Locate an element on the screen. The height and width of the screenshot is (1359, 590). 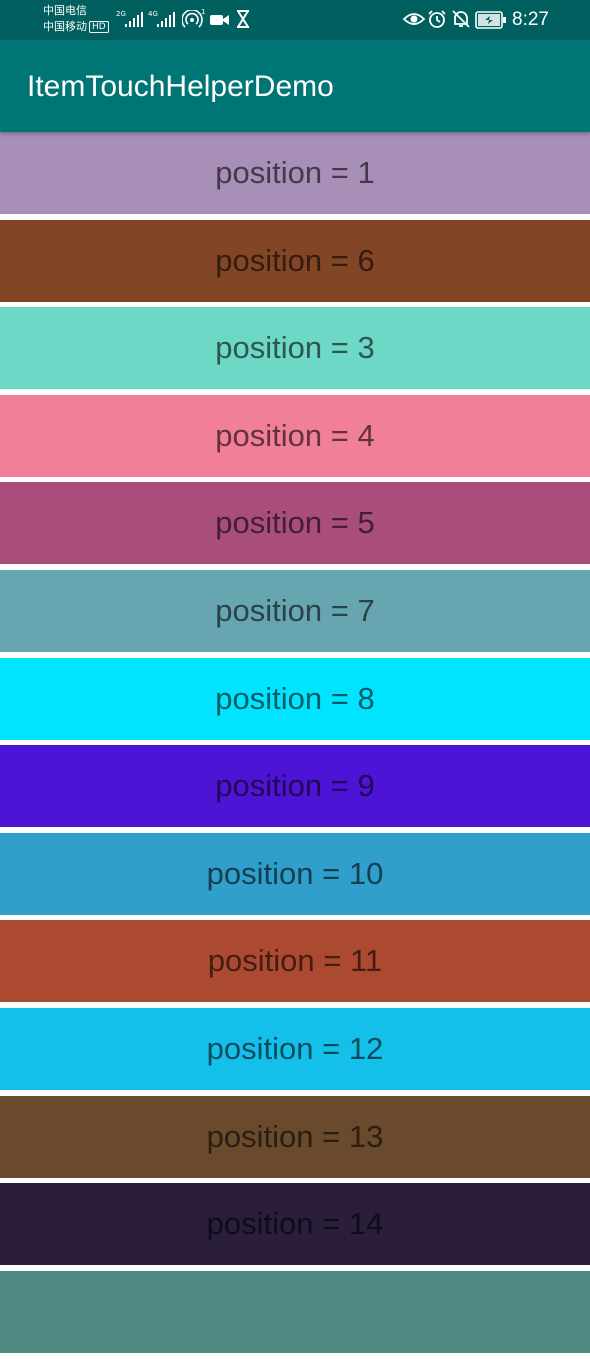
list-item-label: position = 5 is located at coordinates (295, 523).